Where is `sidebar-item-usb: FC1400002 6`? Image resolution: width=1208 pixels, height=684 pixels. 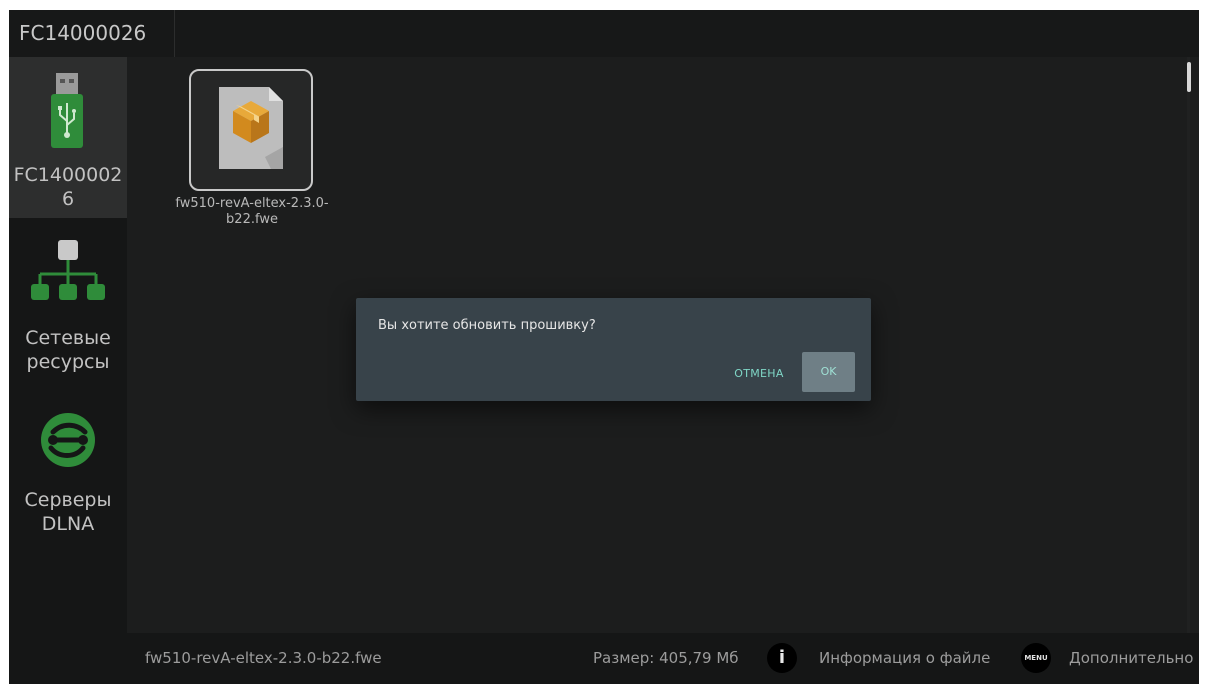 sidebar-item-usb: FC1400002 6 is located at coordinates (68, 137).